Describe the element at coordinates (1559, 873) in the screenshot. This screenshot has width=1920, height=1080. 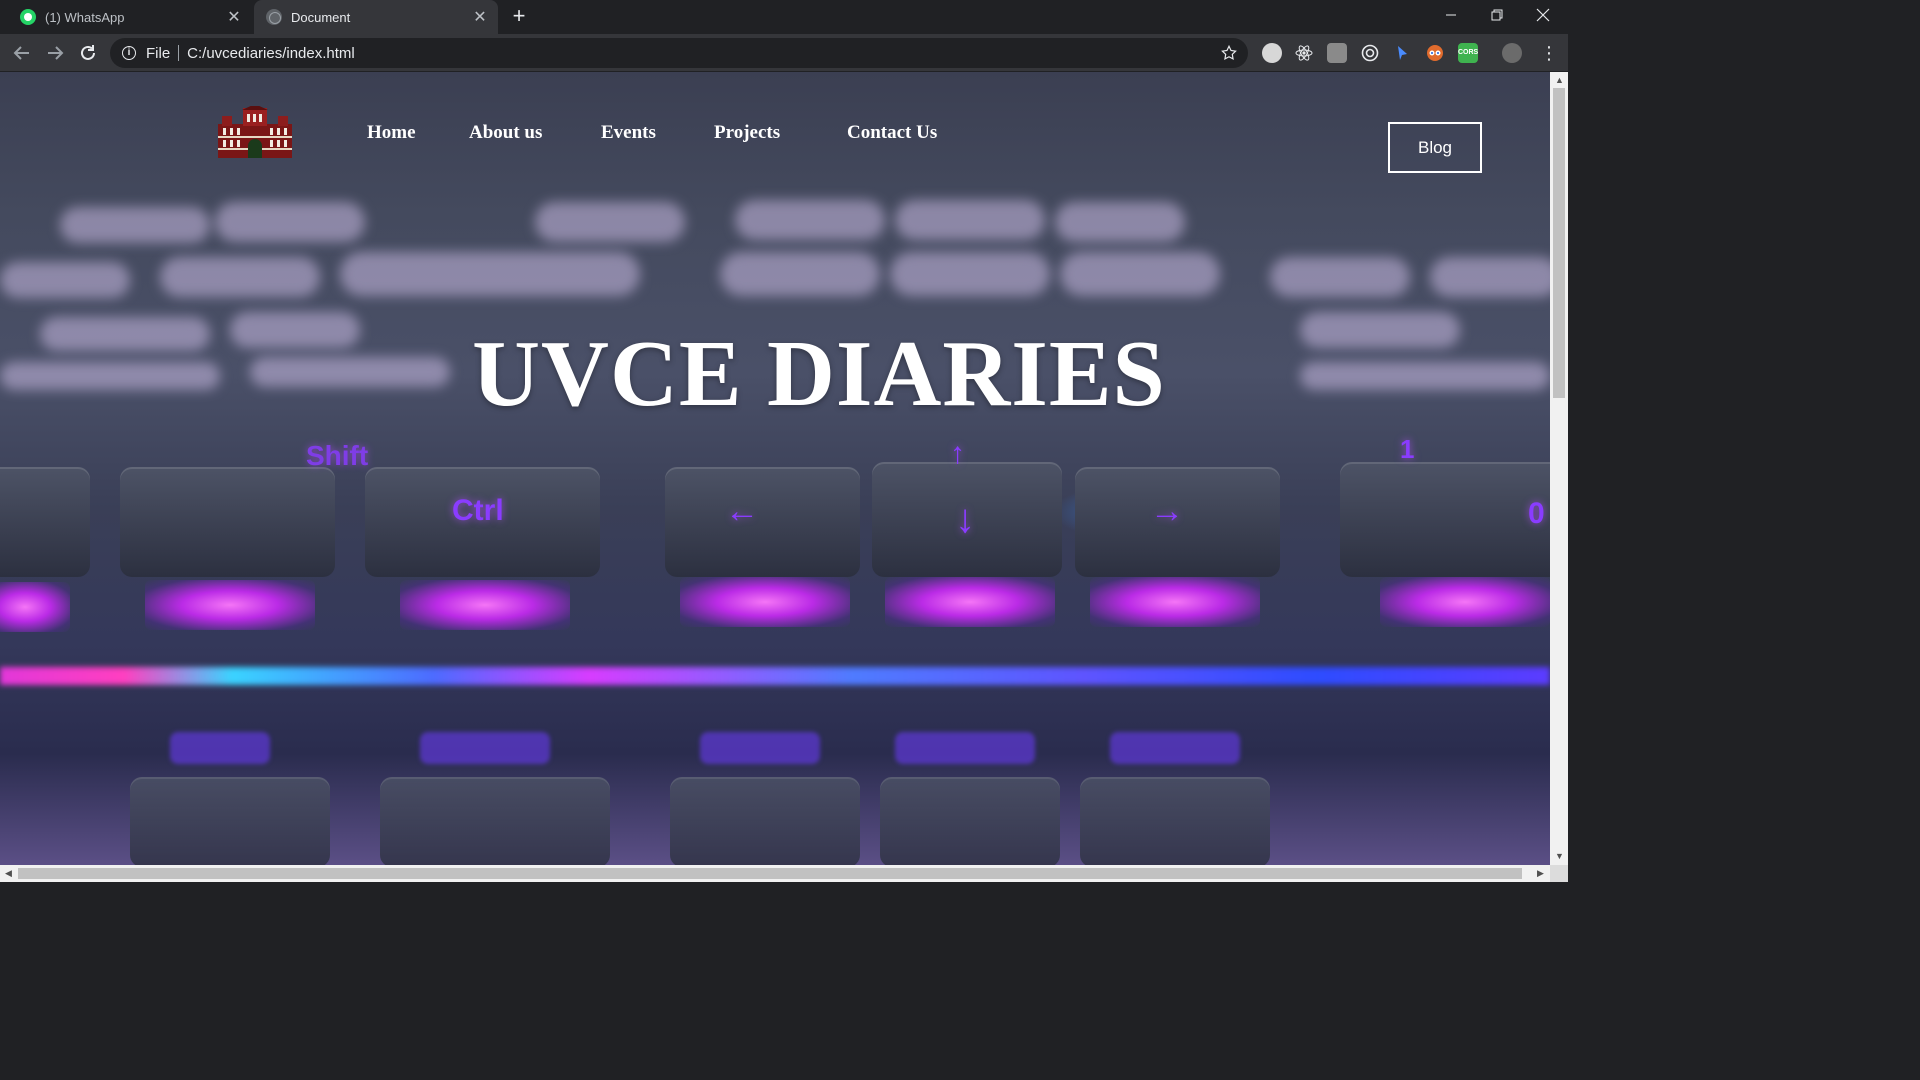
I see `scrollbar-corner` at that location.